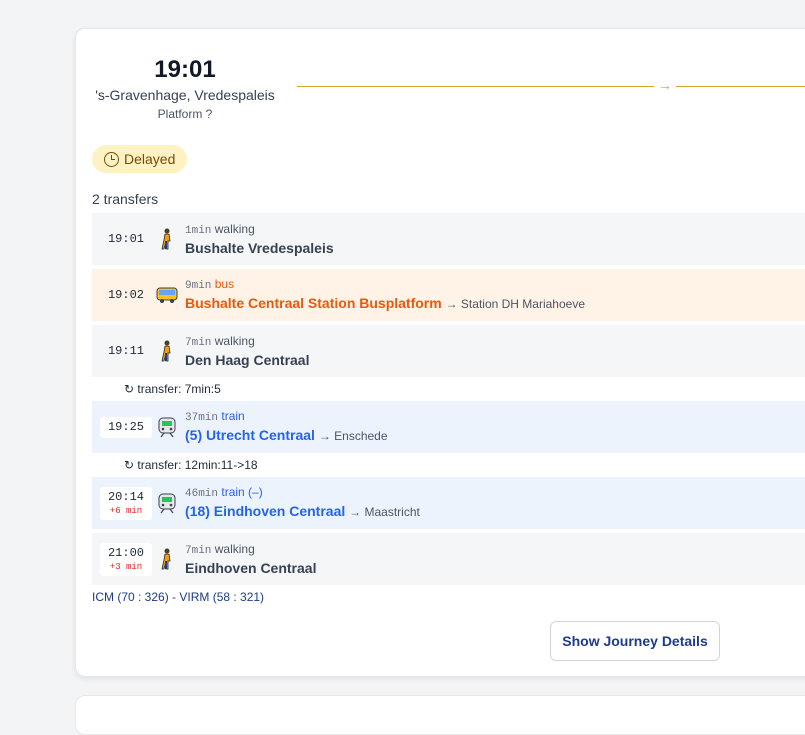 The image size is (805, 735). I want to click on leg-time: 19:02, so click(125, 294).